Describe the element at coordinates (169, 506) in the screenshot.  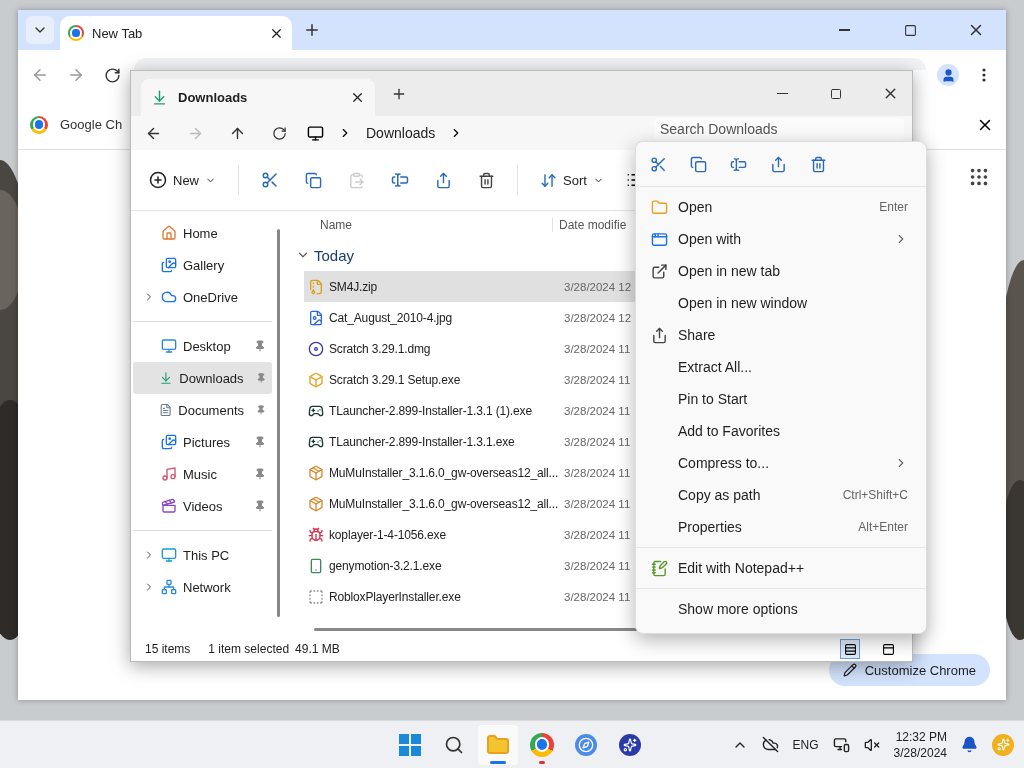
I see `clapperboard-icon` at that location.